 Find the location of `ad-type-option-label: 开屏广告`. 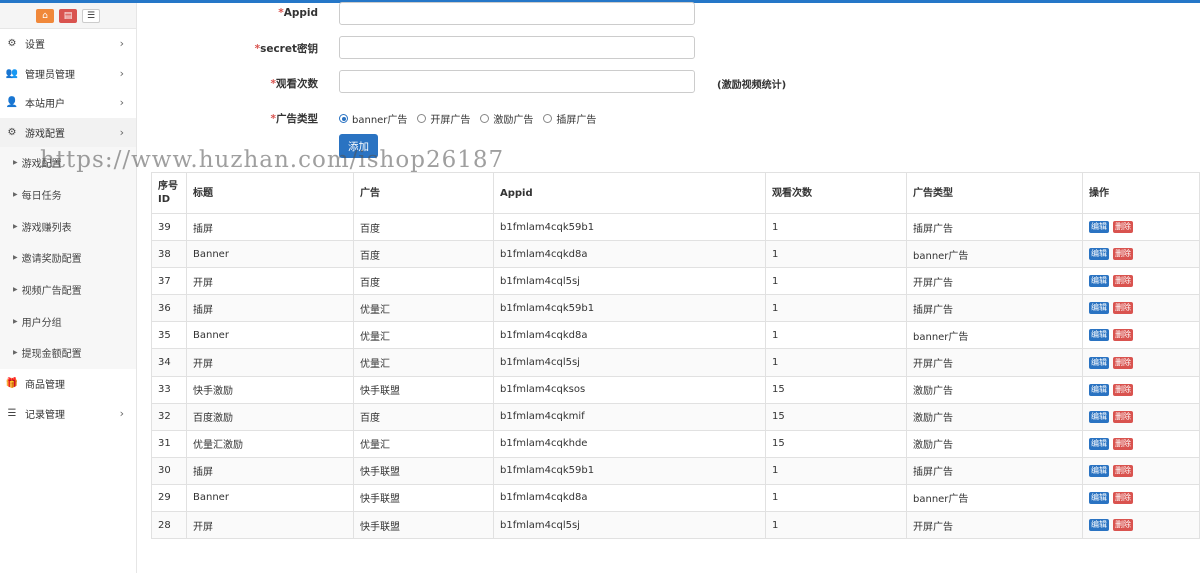

ad-type-option-label: 开屏广告 is located at coordinates (450, 120).